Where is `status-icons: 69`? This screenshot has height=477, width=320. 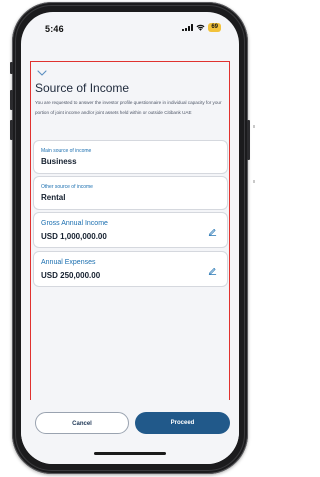
status-icons: 69 is located at coordinates (201, 27).